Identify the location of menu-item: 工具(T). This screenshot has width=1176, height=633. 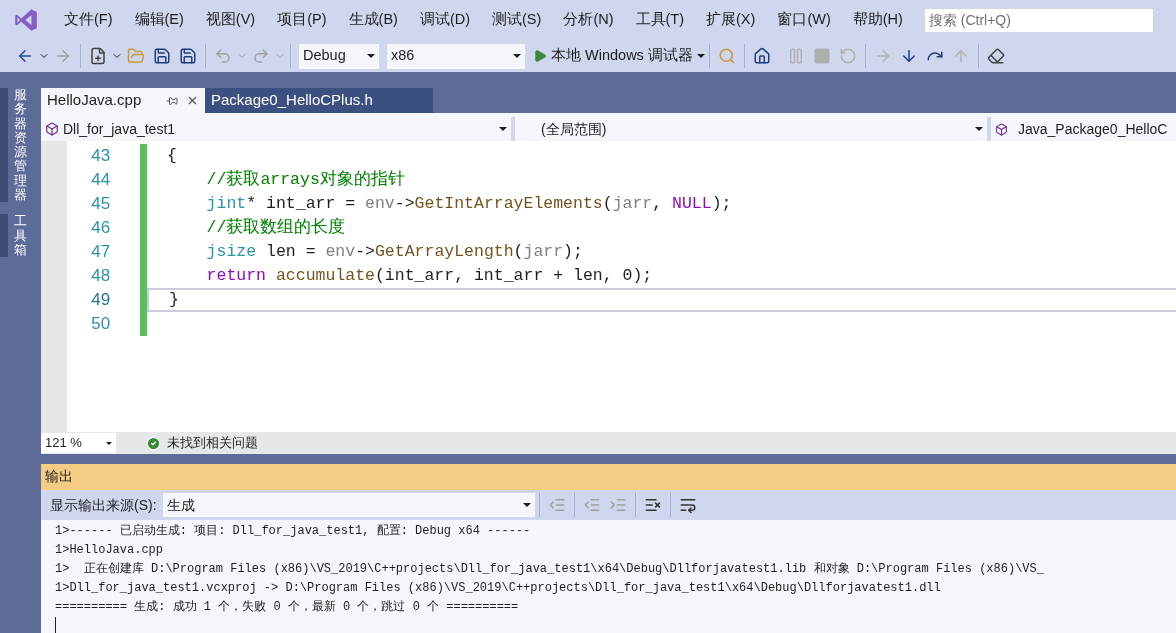
(660, 20).